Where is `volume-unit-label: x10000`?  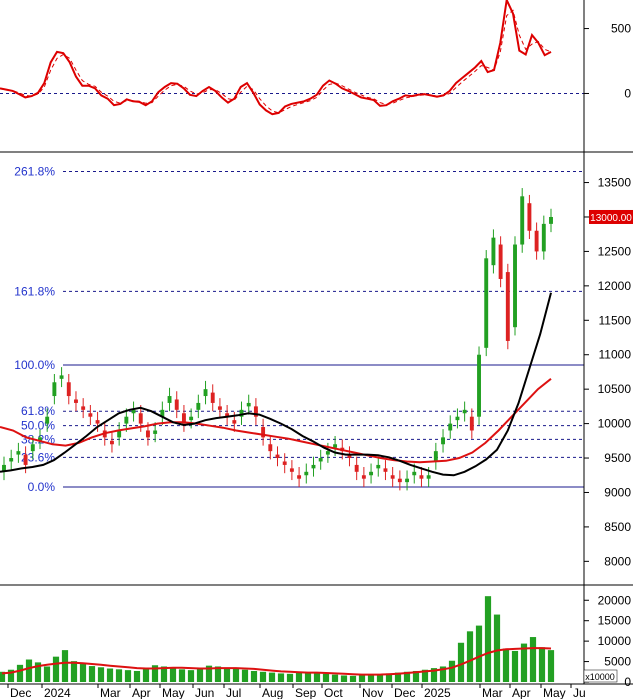
volume-unit-label: x10000 is located at coordinates (600, 677).